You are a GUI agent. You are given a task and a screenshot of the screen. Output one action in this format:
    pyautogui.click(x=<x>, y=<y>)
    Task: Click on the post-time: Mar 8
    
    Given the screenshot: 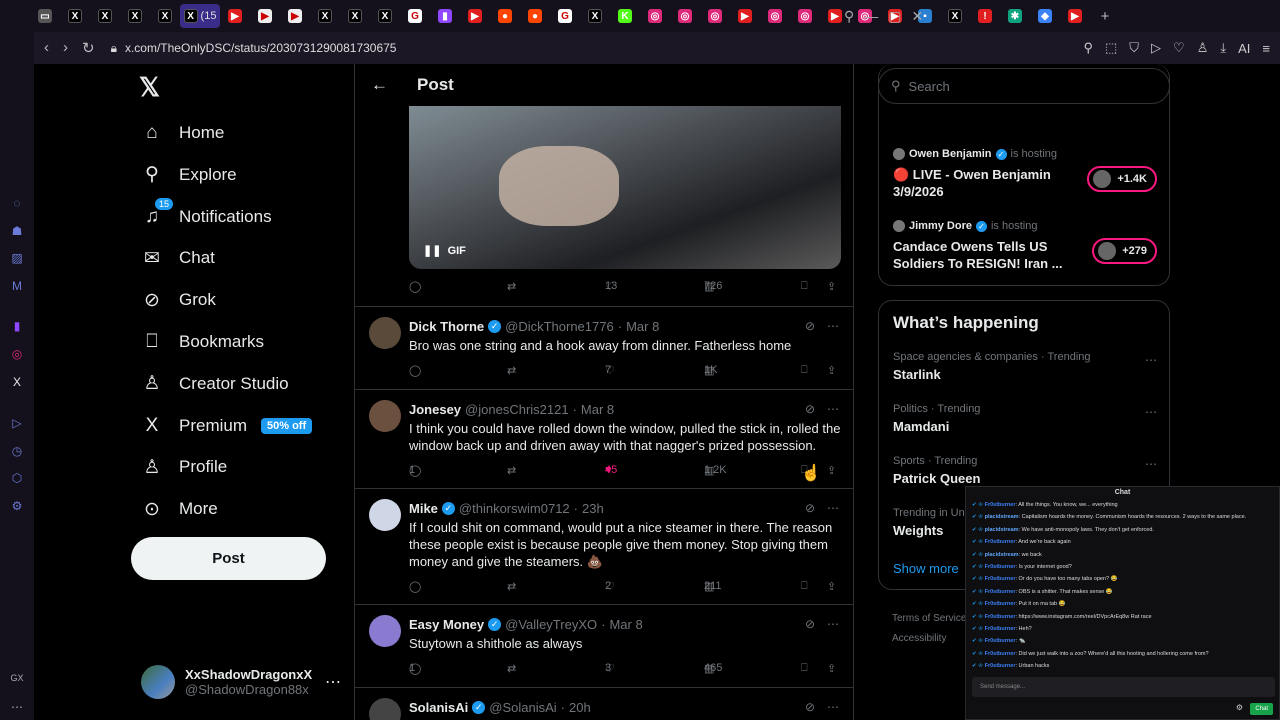 What is the action you would take?
    pyautogui.click(x=625, y=624)
    